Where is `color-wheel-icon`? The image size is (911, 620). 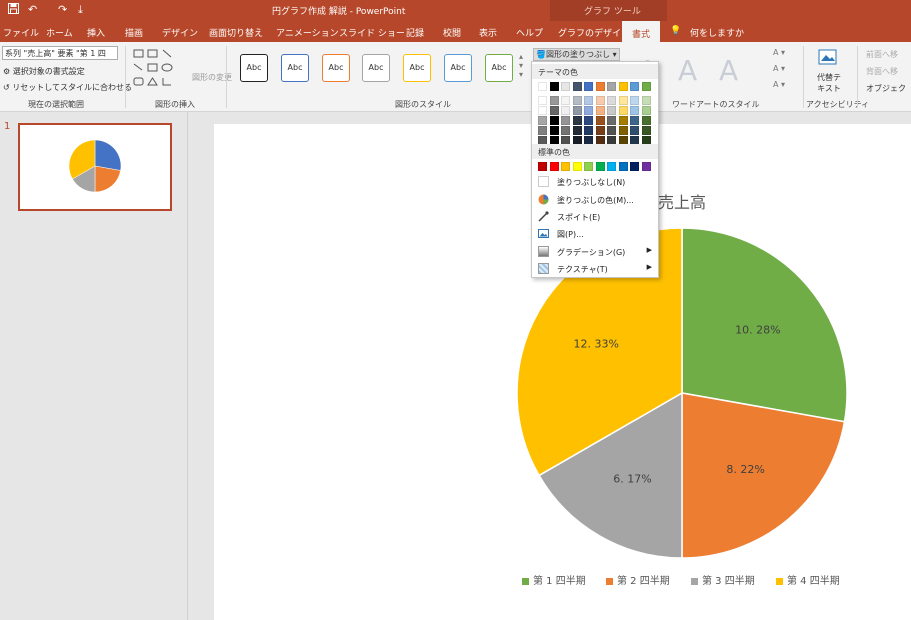 color-wheel-icon is located at coordinates (543, 199).